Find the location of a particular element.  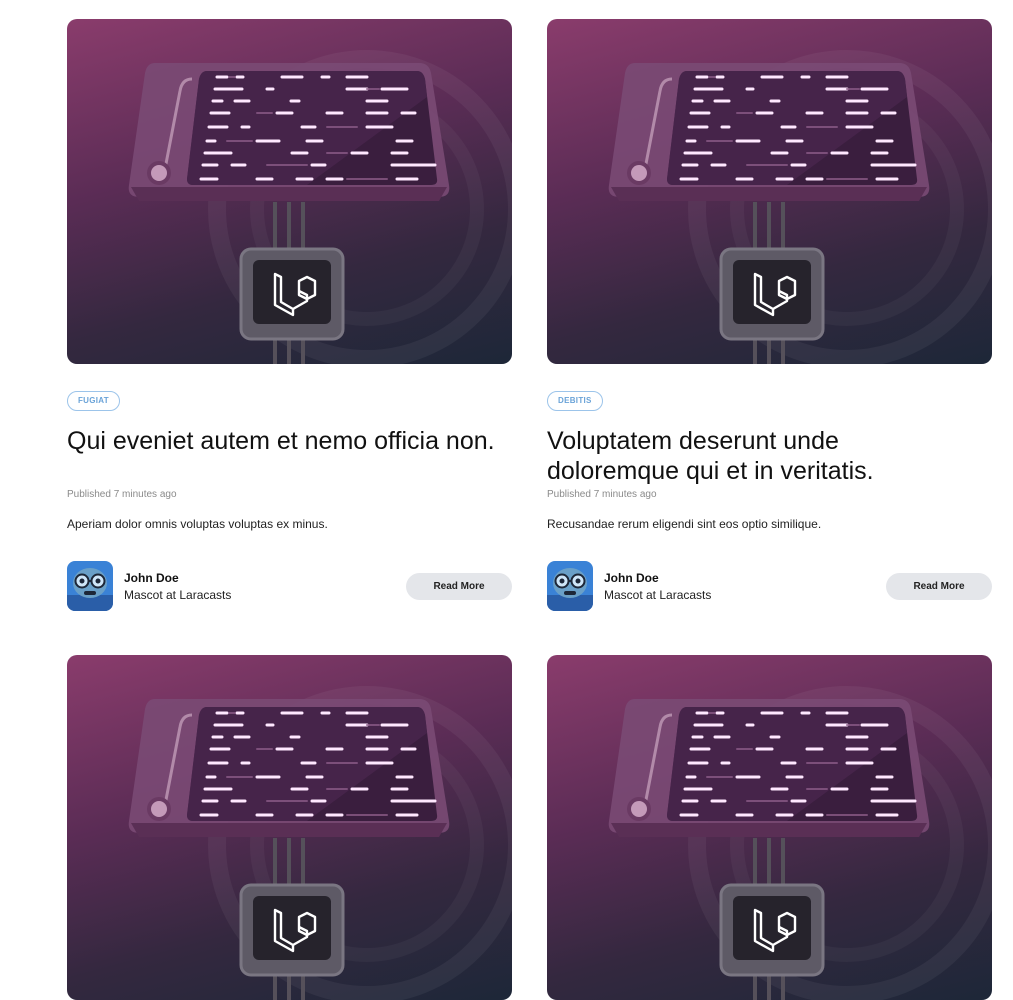

category-tag: FUGIAT is located at coordinates (93, 401).